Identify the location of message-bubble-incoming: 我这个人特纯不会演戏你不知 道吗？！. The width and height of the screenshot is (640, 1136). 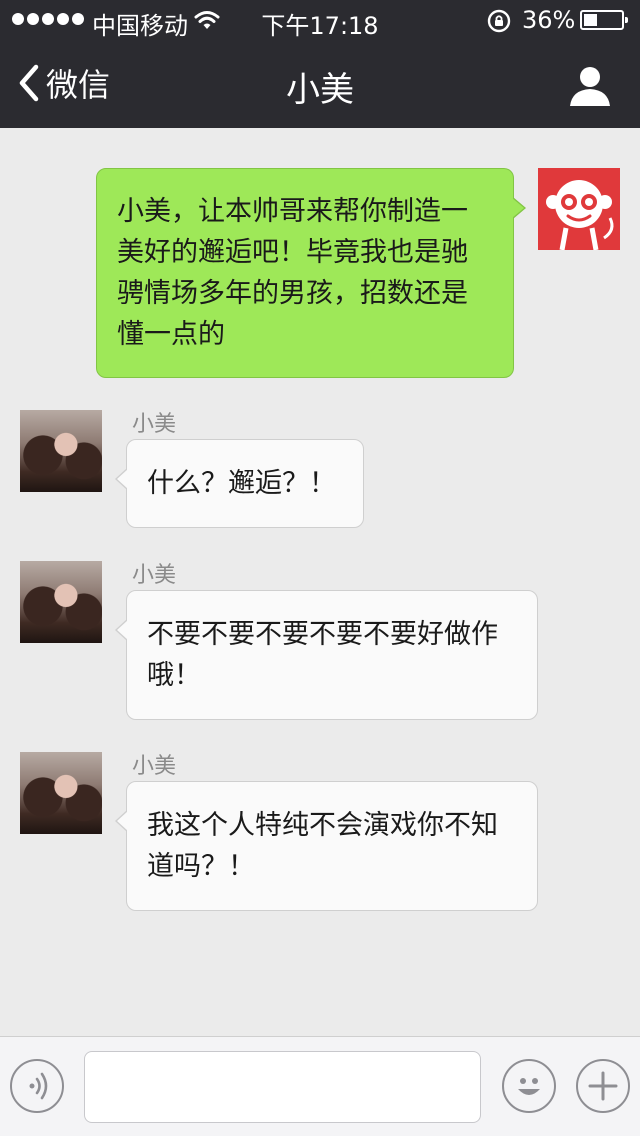
(326, 846).